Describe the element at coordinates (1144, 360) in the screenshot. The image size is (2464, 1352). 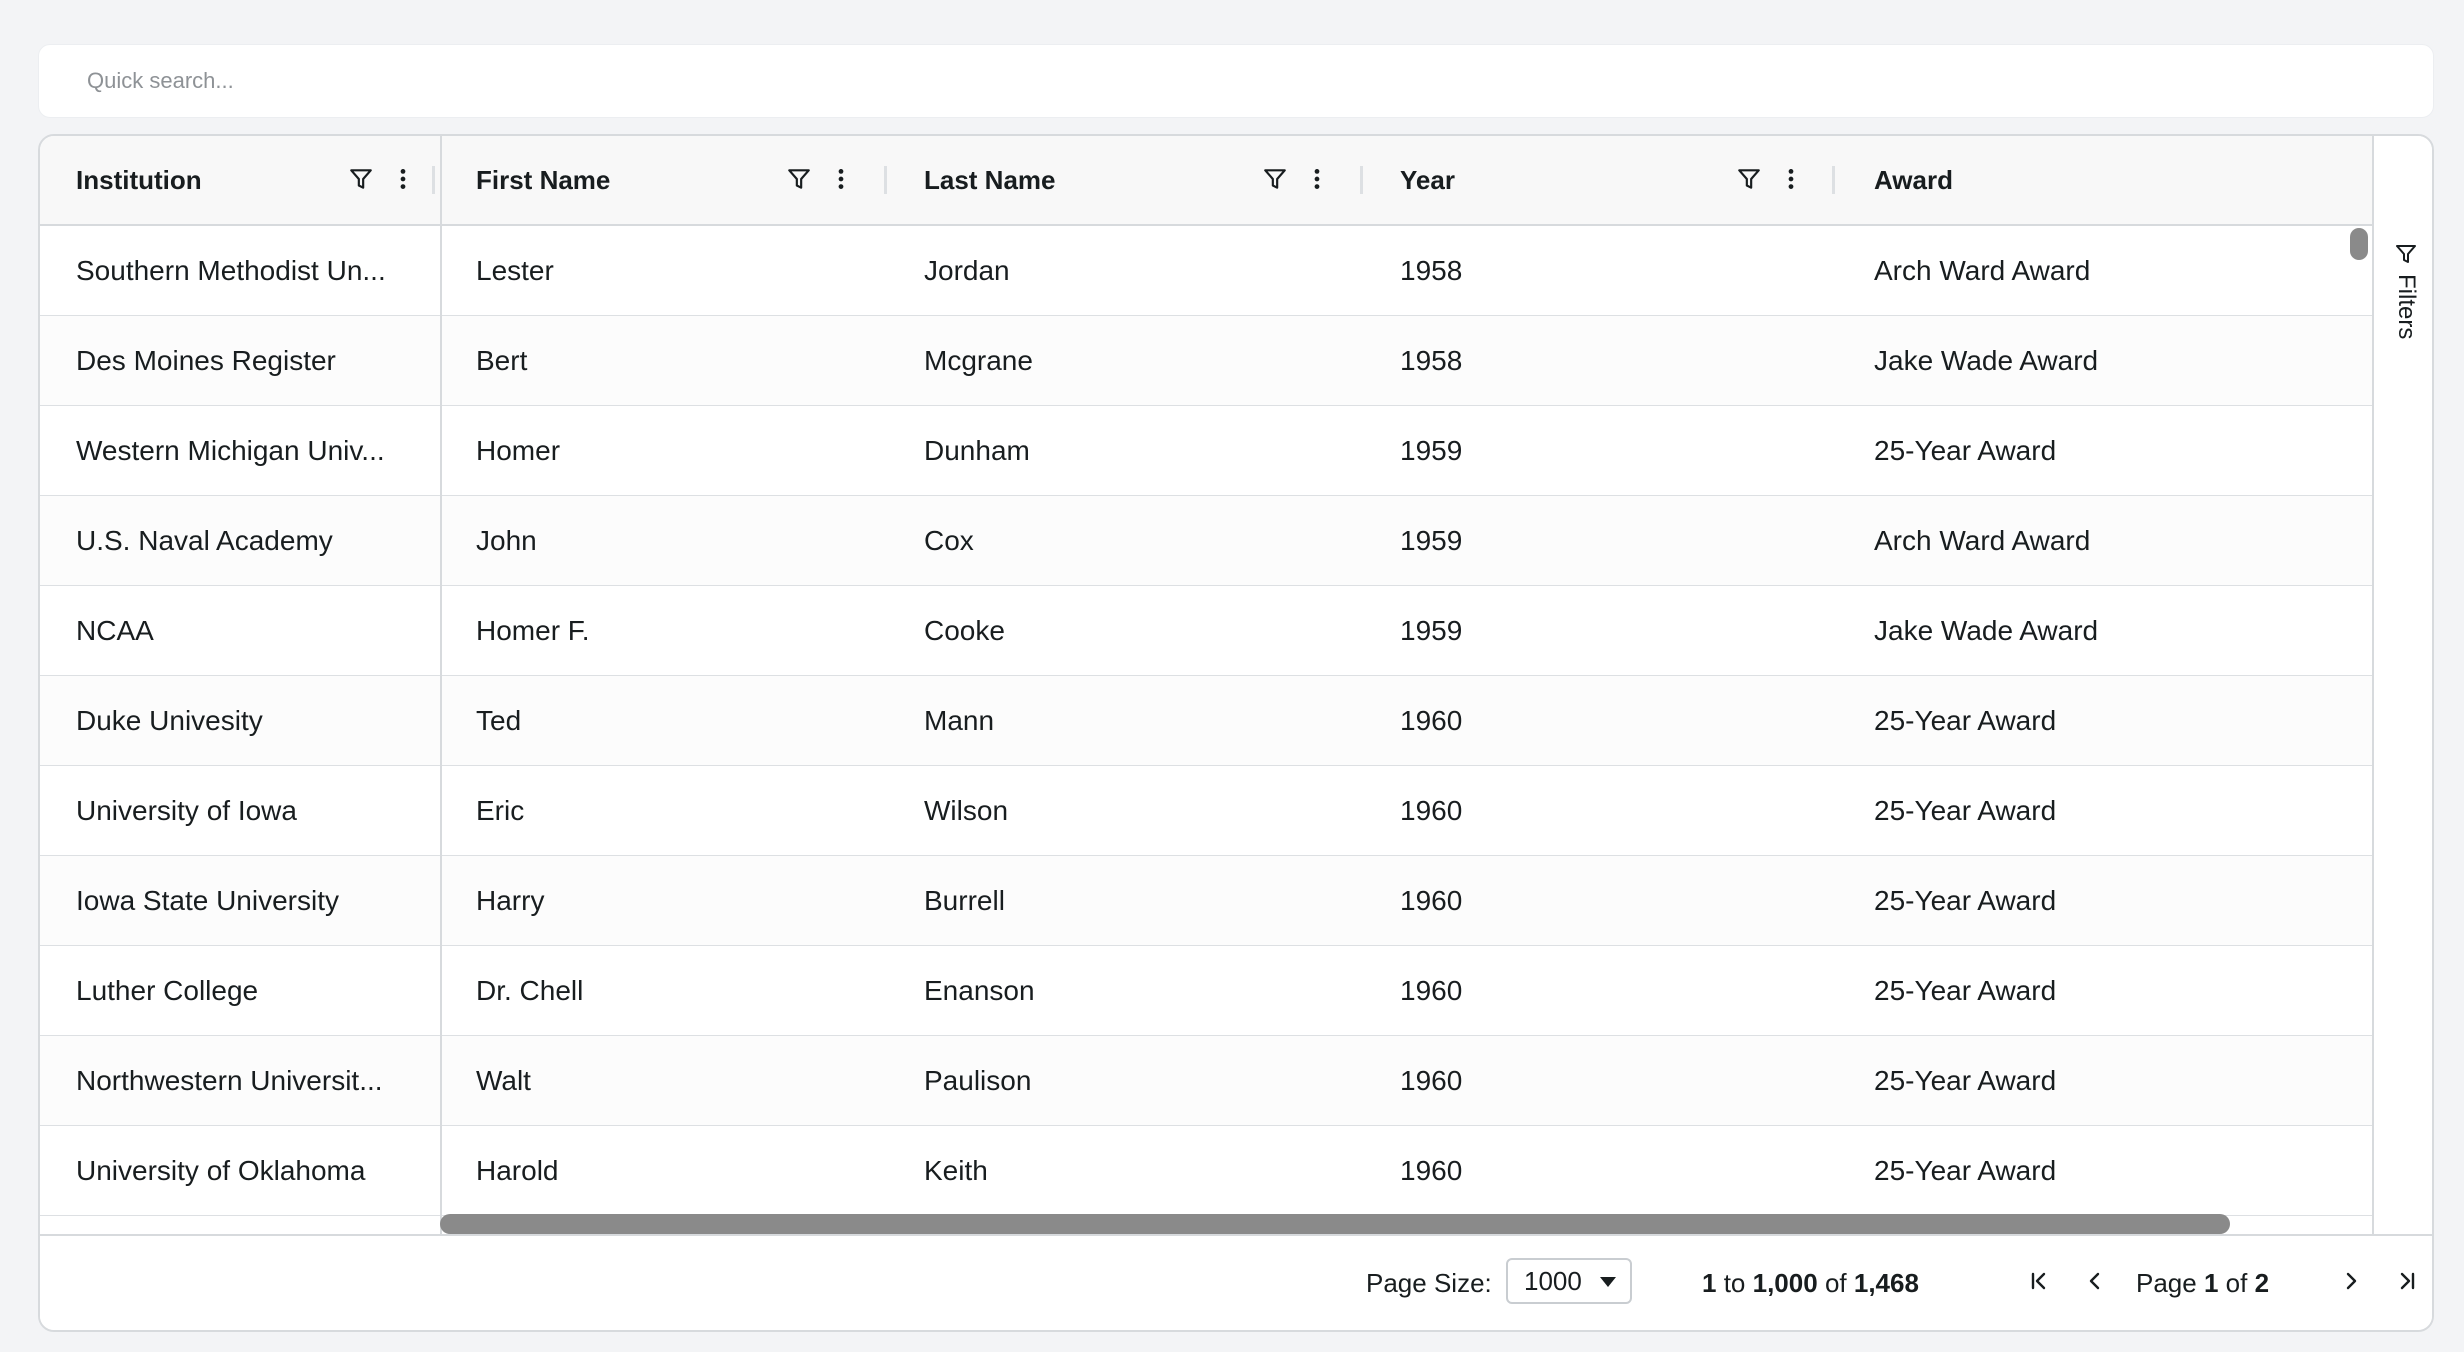
I see `cell-last-name: Mcgrane` at that location.